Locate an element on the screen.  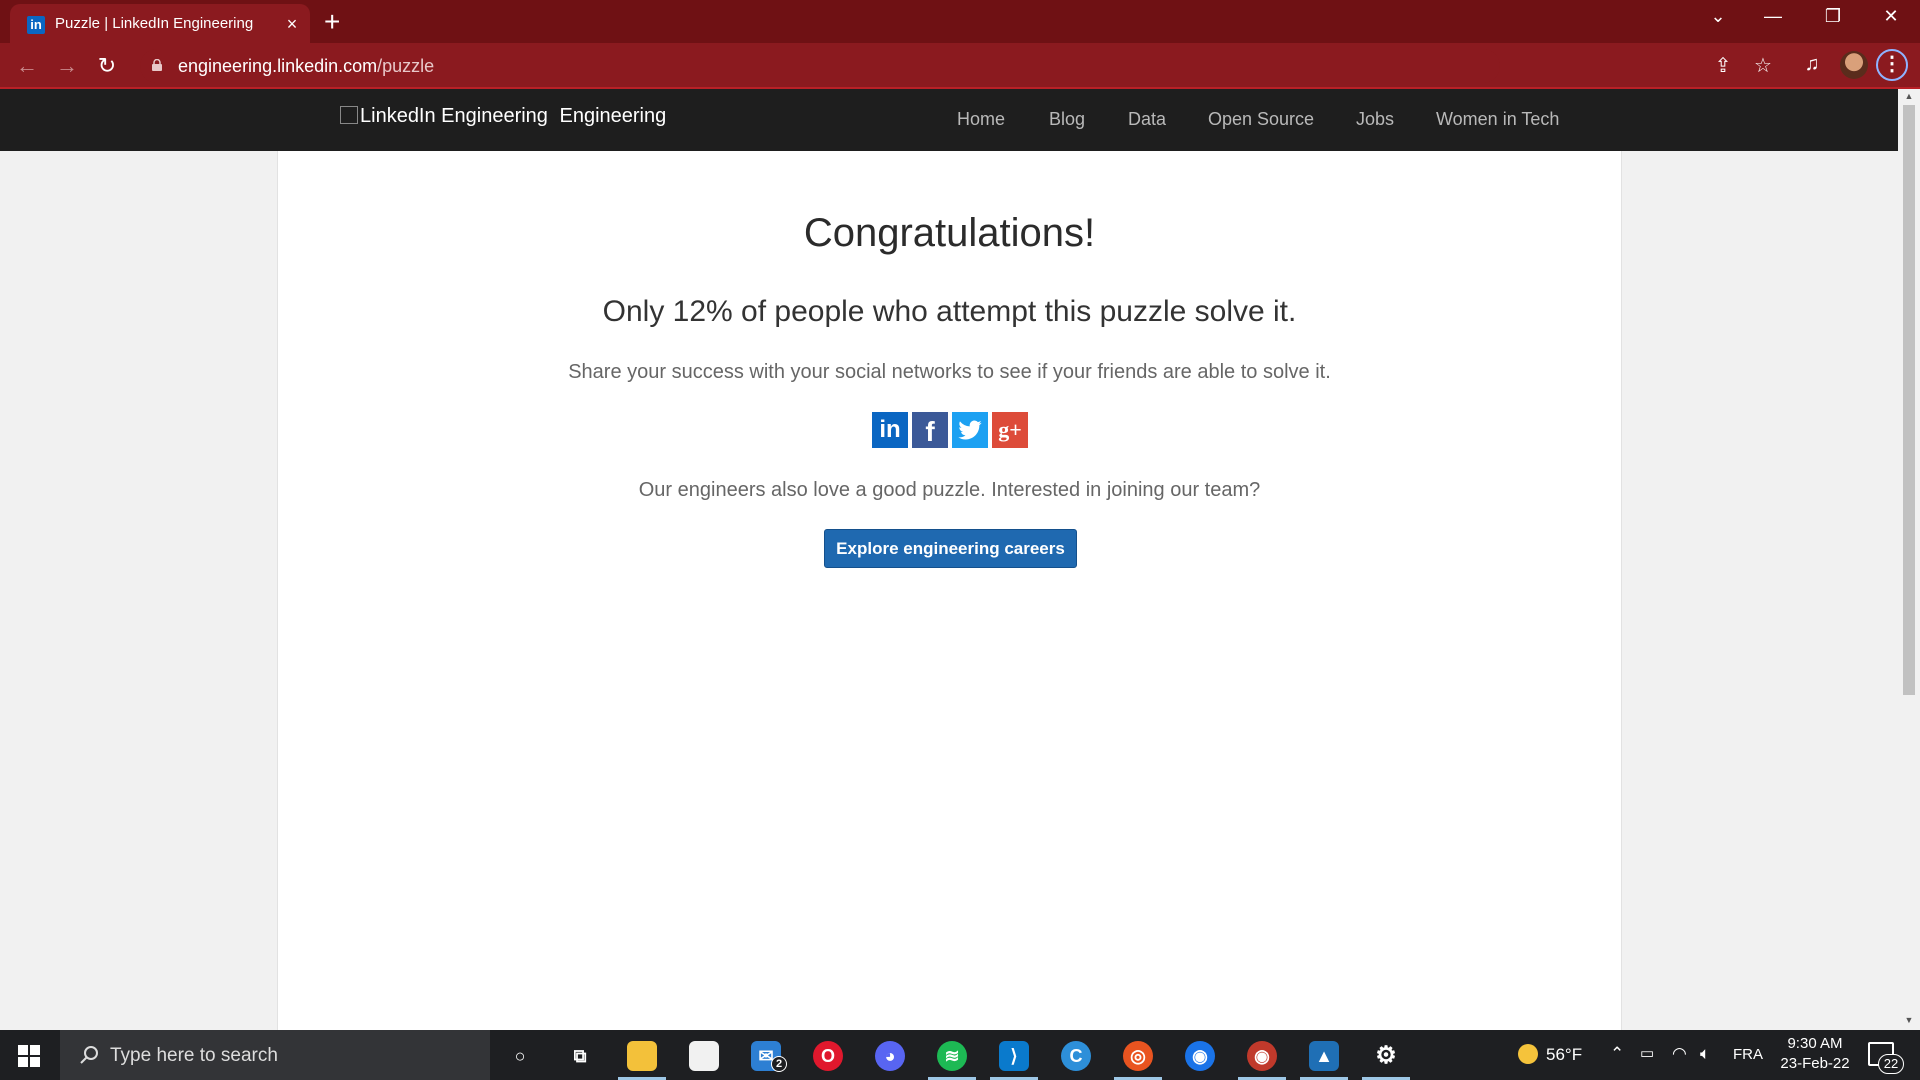
twitter-bird-icon is located at coordinates (970, 430).